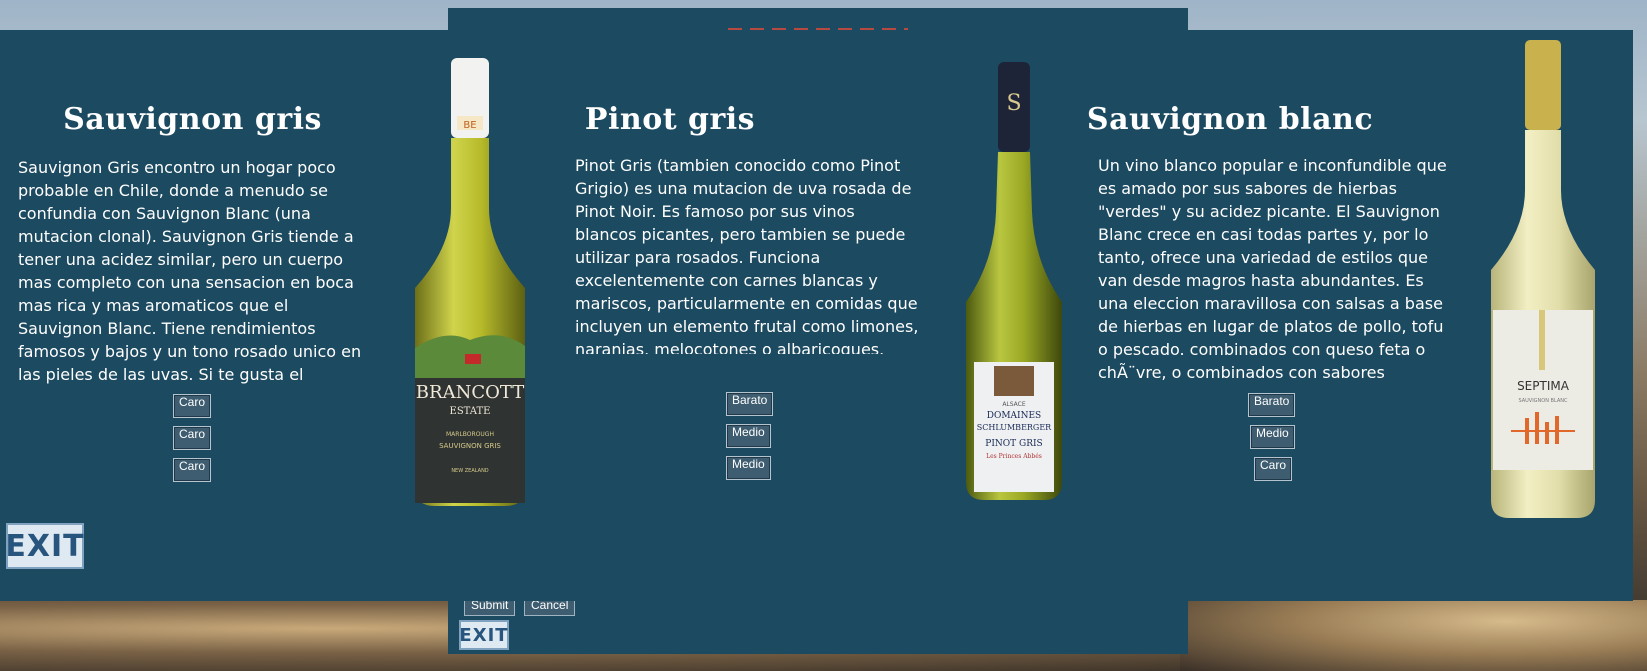 The image size is (1647, 671). I want to click on bottle-line2: PINOT GRIS, so click(1013, 444).